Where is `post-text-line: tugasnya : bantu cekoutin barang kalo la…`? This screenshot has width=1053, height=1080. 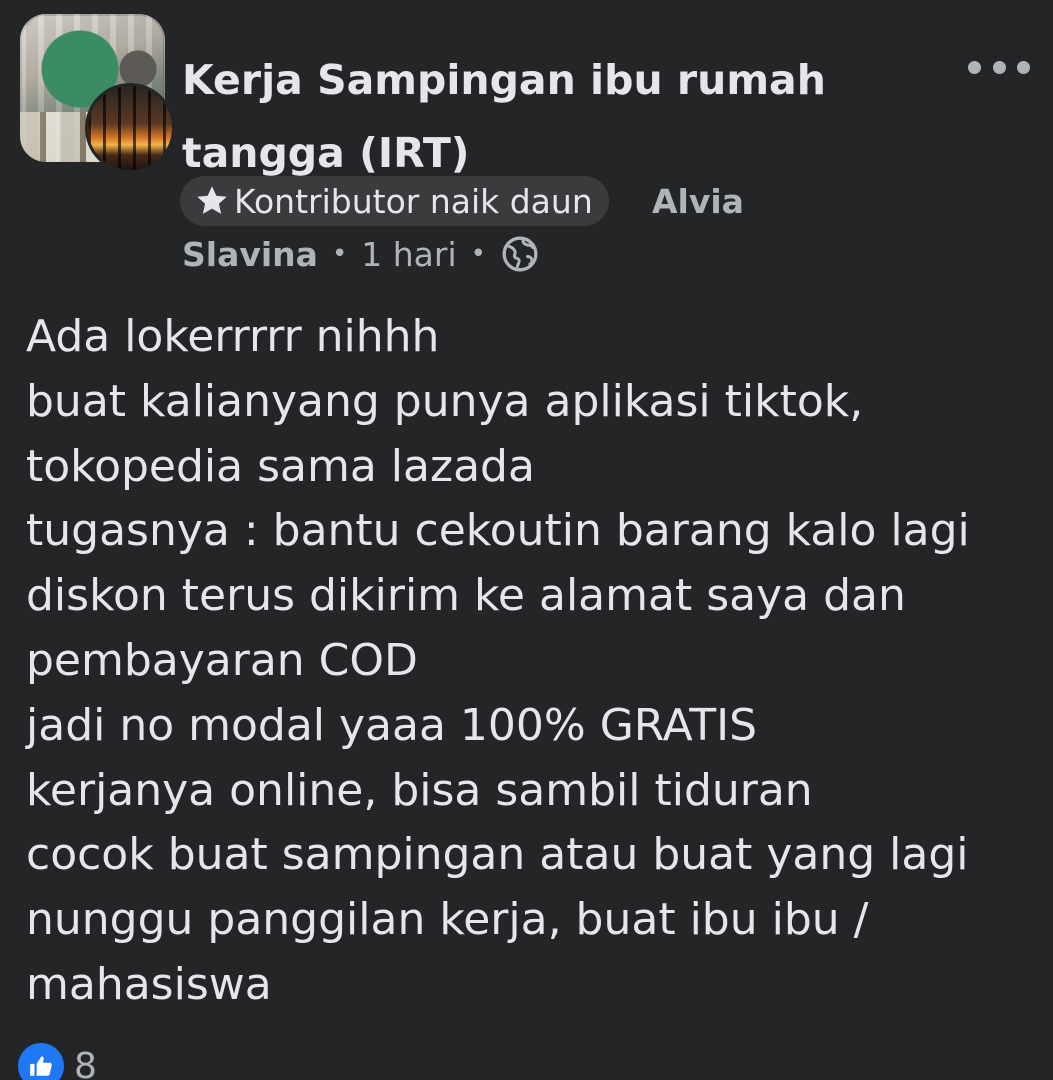 post-text-line: tugasnya : bantu cekoutin barang kalo la… is located at coordinates (498, 531).